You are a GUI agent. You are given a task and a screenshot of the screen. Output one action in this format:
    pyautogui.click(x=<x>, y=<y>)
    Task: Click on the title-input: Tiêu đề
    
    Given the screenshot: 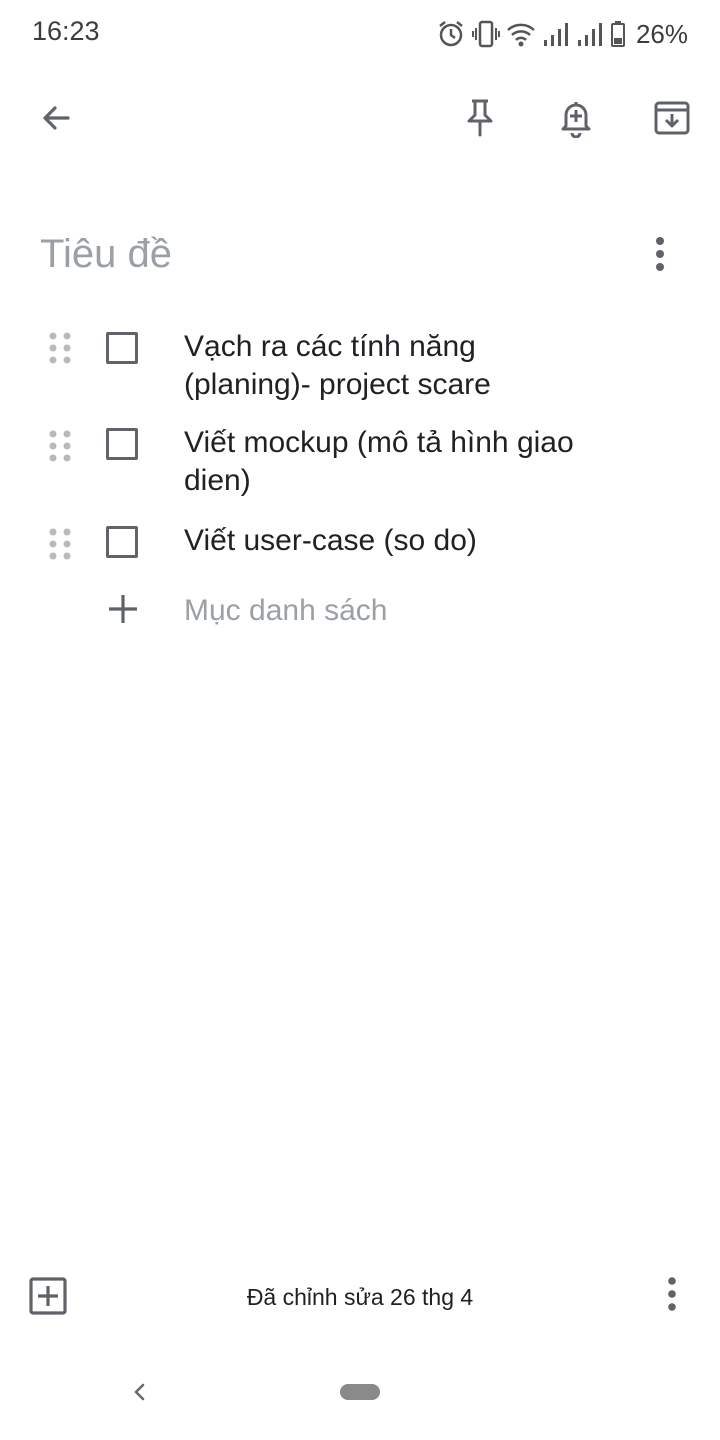 What is the action you would take?
    pyautogui.click(x=320, y=254)
    